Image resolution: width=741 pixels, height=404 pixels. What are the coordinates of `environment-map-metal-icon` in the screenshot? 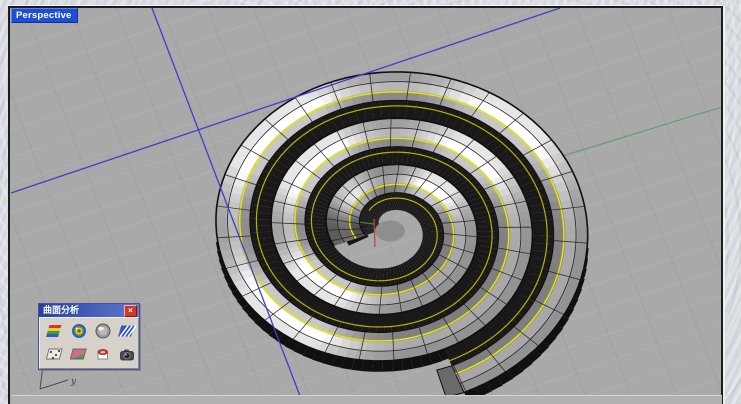 It's located at (102, 331).